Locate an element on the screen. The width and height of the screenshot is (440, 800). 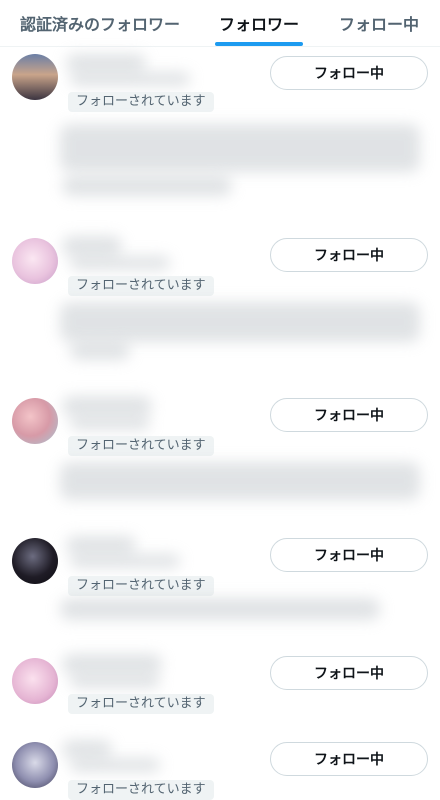
tab-following: フォロー中 is located at coordinates (379, 23).